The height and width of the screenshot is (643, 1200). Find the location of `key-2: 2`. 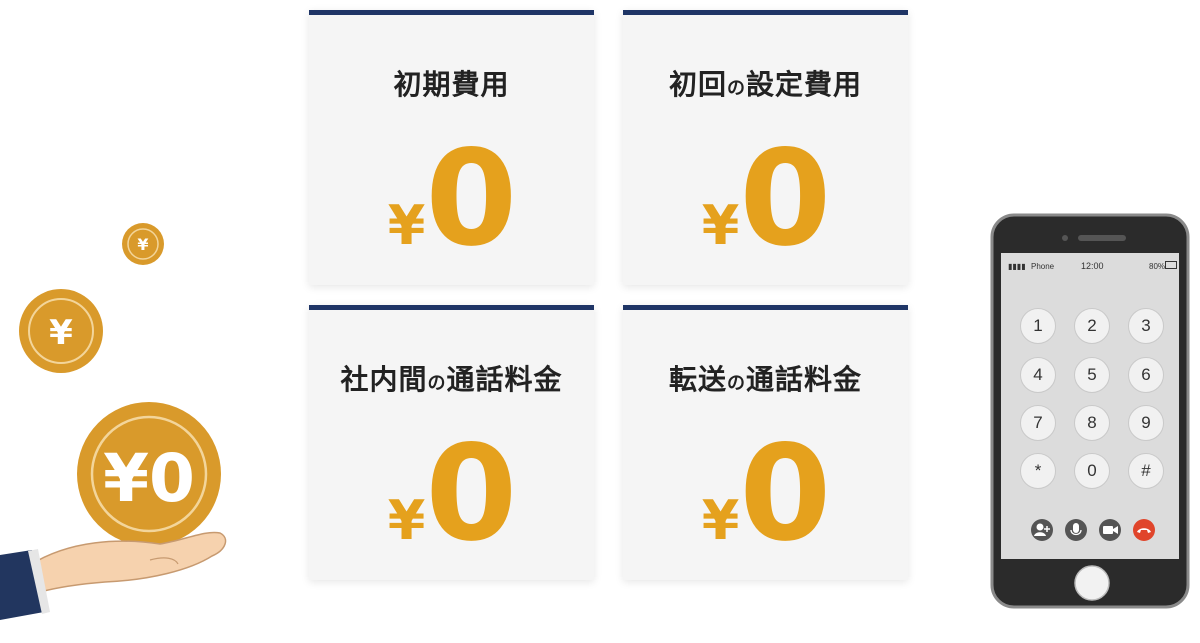

key-2: 2 is located at coordinates (1092, 326).